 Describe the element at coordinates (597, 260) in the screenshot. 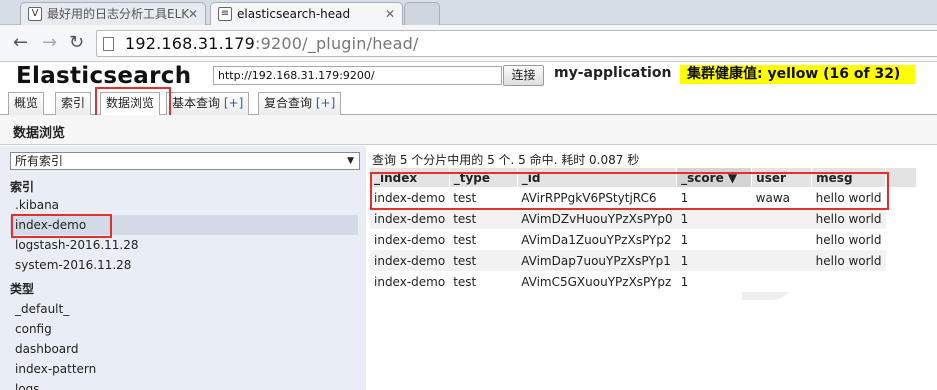

I see `table-cell: AVimDap7uouYPzXsPYp1` at that location.